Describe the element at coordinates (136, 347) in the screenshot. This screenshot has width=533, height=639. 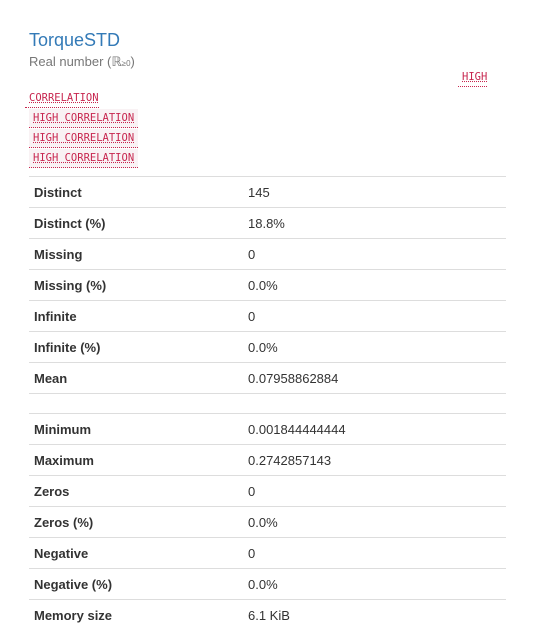
I see `stat-label: Infinite (%)` at that location.